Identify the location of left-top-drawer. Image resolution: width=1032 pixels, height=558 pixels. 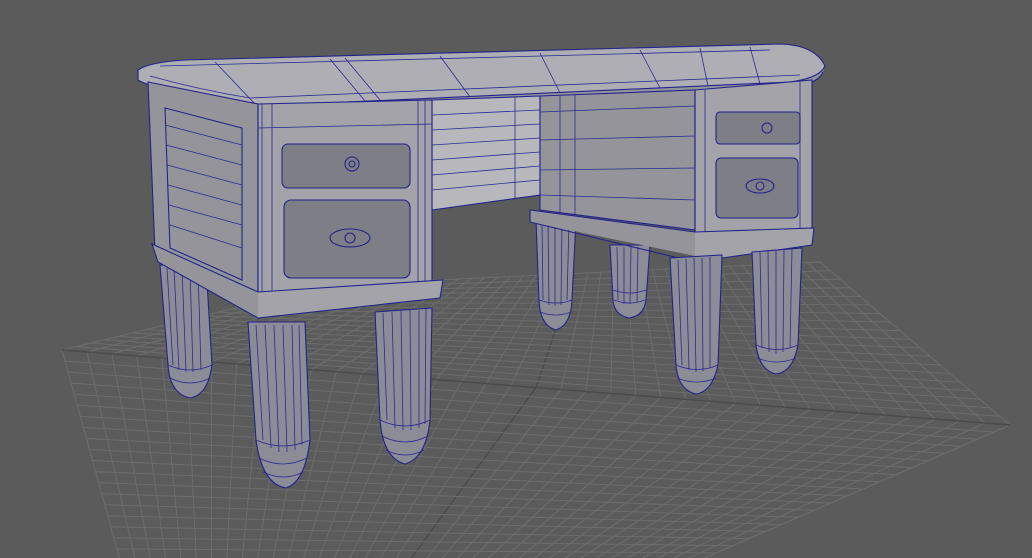
(346, 166).